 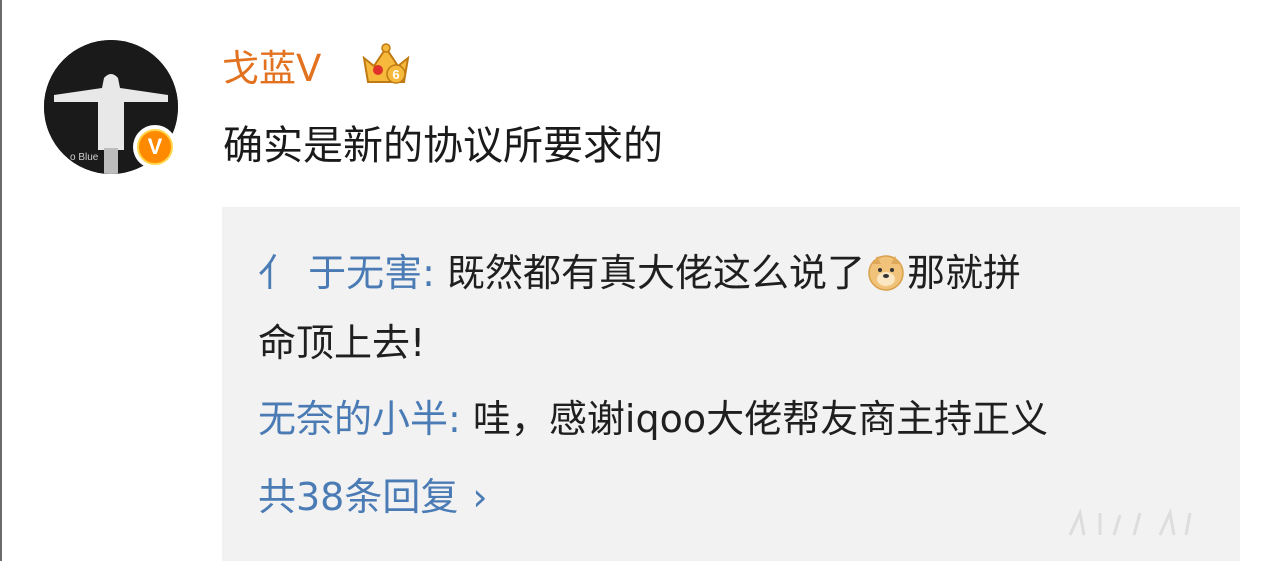 I want to click on reply-item-2: 无奈的小半: 哇，感谢iqoo大佬帮友商主持正义, so click(x=653, y=419).